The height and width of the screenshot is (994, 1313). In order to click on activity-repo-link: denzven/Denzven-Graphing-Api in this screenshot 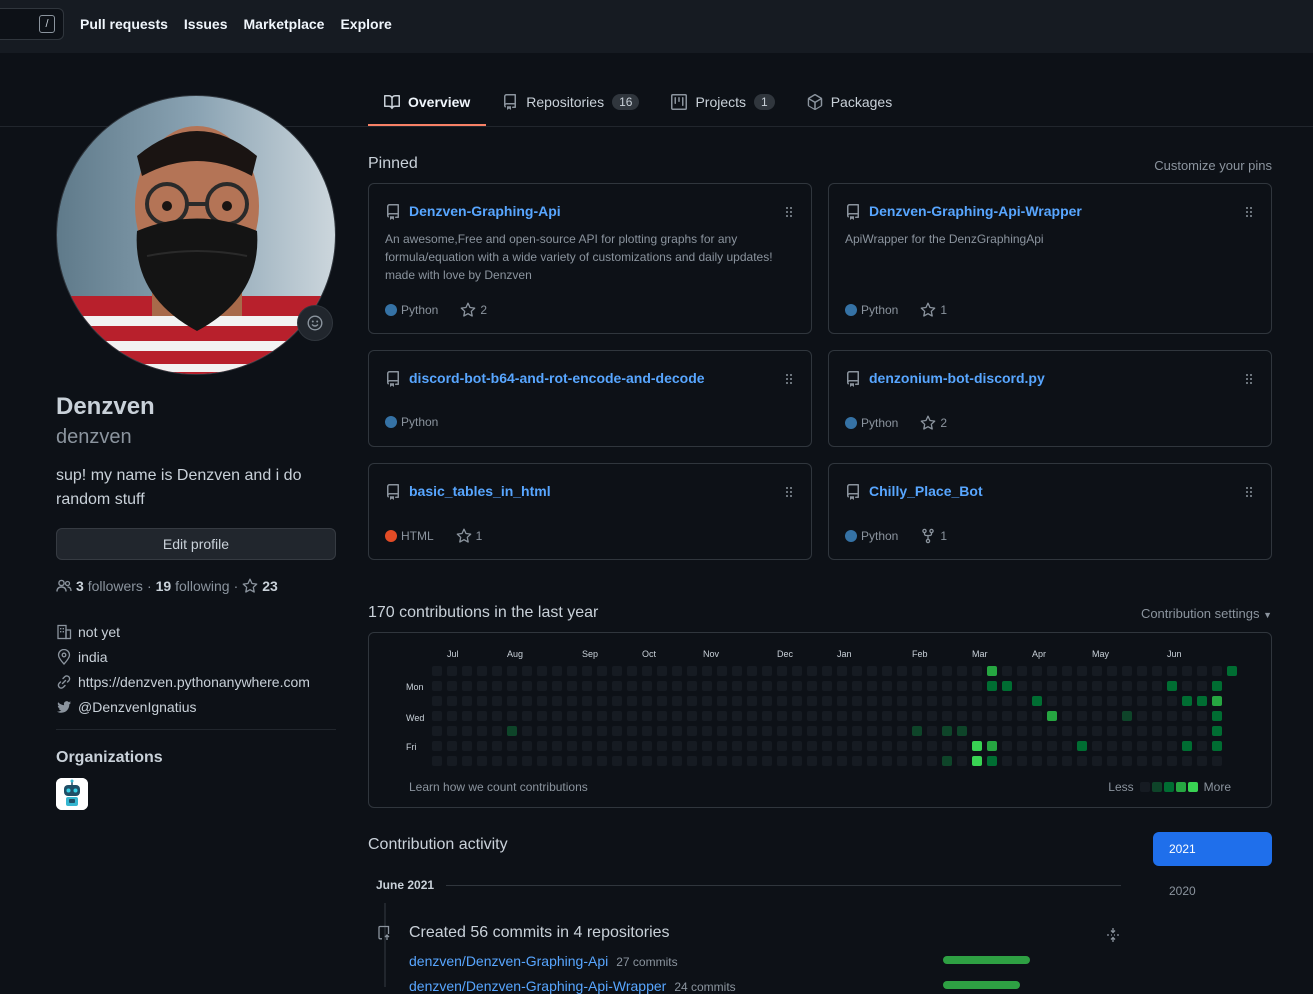, I will do `click(508, 961)`.